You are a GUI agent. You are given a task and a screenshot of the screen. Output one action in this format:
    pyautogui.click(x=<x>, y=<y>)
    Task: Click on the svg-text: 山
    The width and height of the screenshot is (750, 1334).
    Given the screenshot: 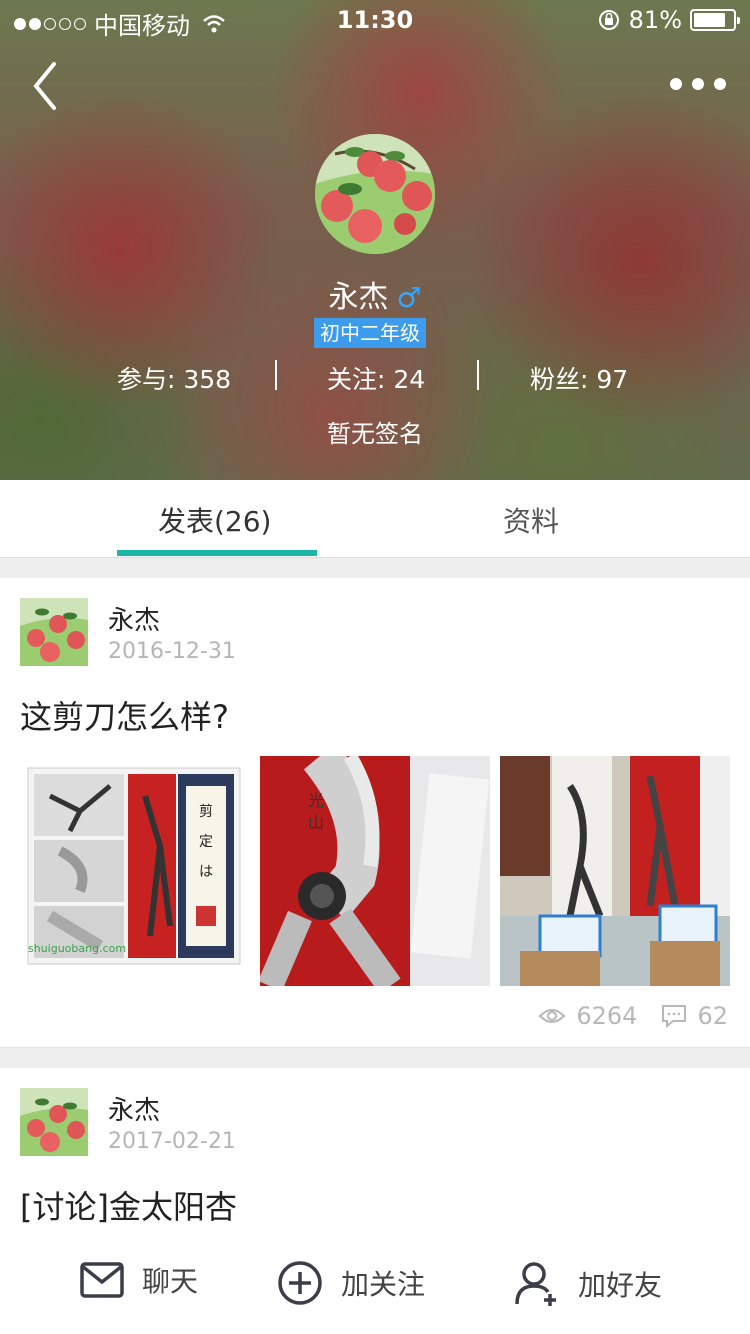 What is the action you would take?
    pyautogui.click(x=316, y=822)
    